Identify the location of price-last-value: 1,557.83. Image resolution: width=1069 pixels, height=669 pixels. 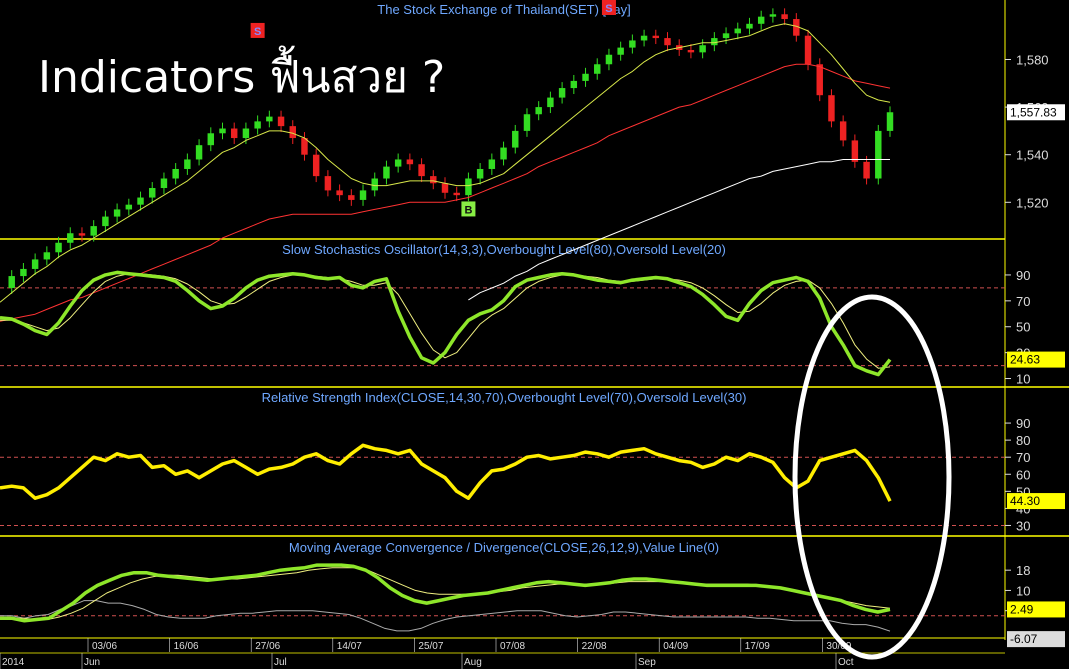
(1033, 112).